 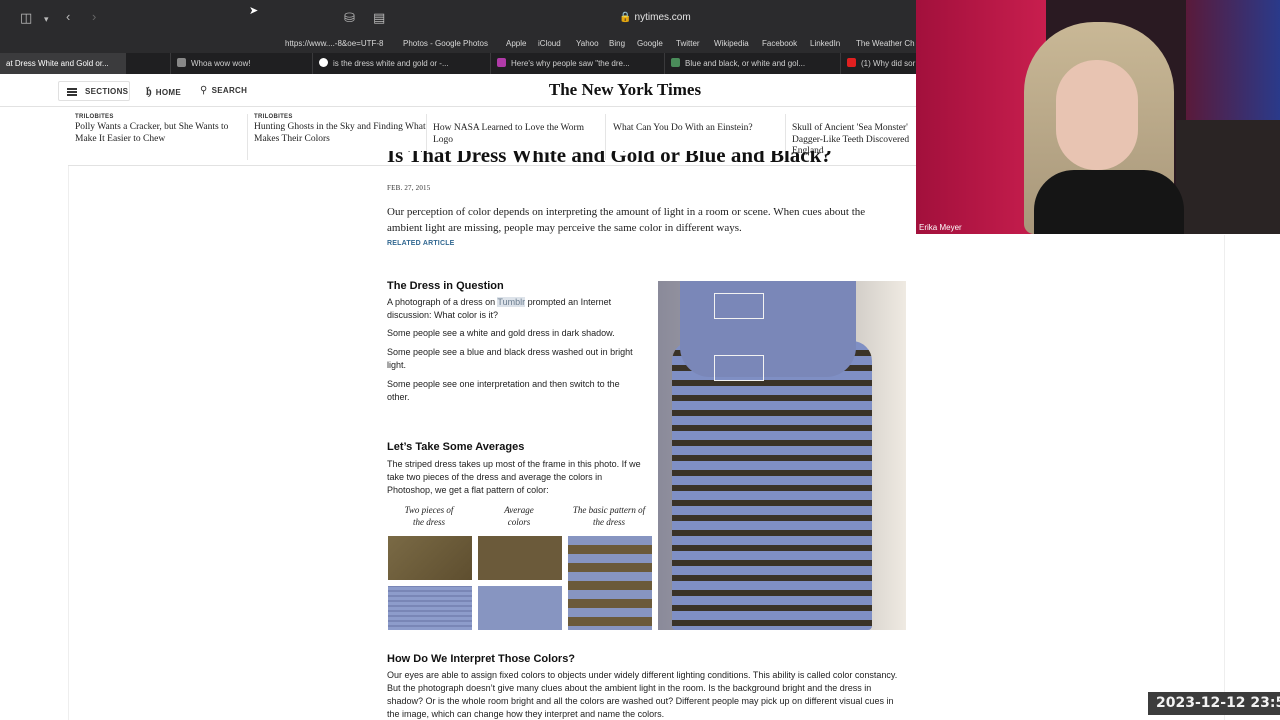 I want to click on sidebar-toggle-icon: ◫, so click(x=26, y=18).